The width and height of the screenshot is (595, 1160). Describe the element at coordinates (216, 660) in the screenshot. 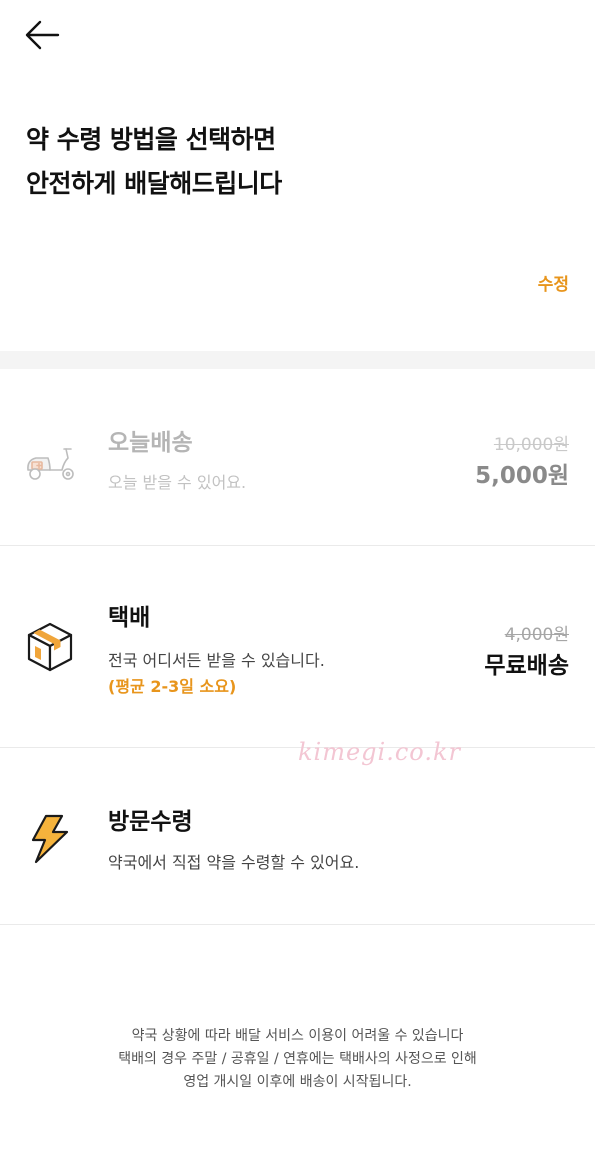

I see `option-description: 전국 어디서든 받을 수 있습니다.` at that location.